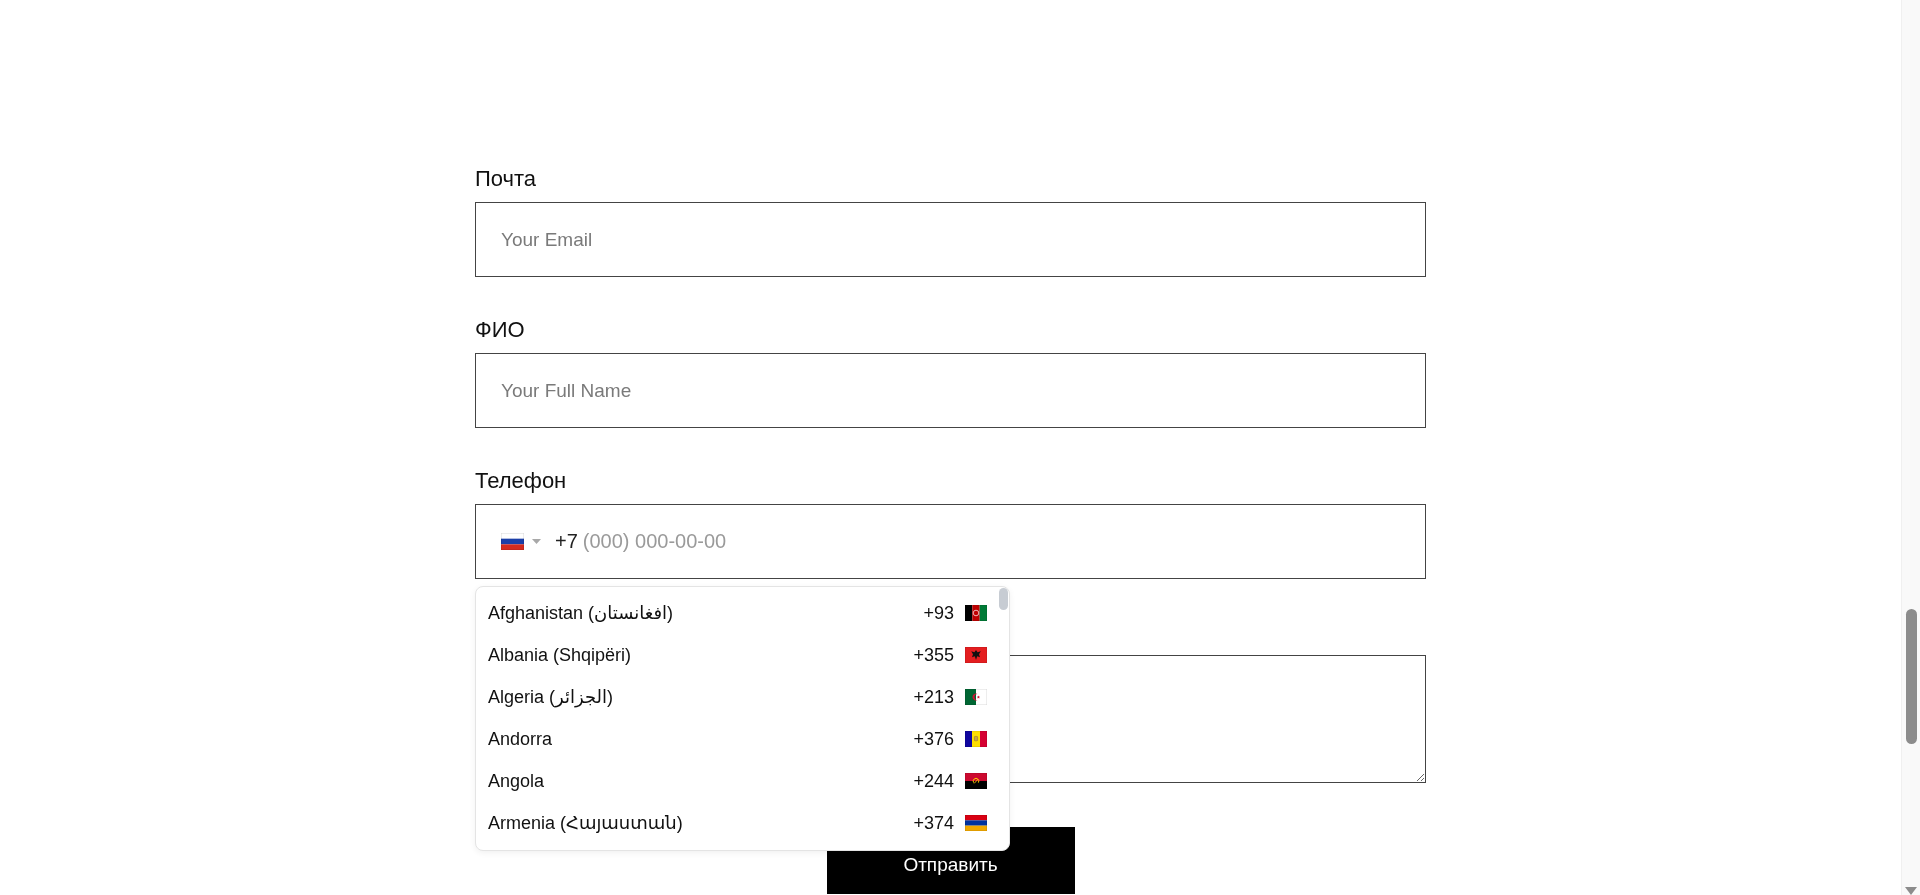 The width and height of the screenshot is (1920, 895). I want to click on field-label: ФИО, so click(500, 330).